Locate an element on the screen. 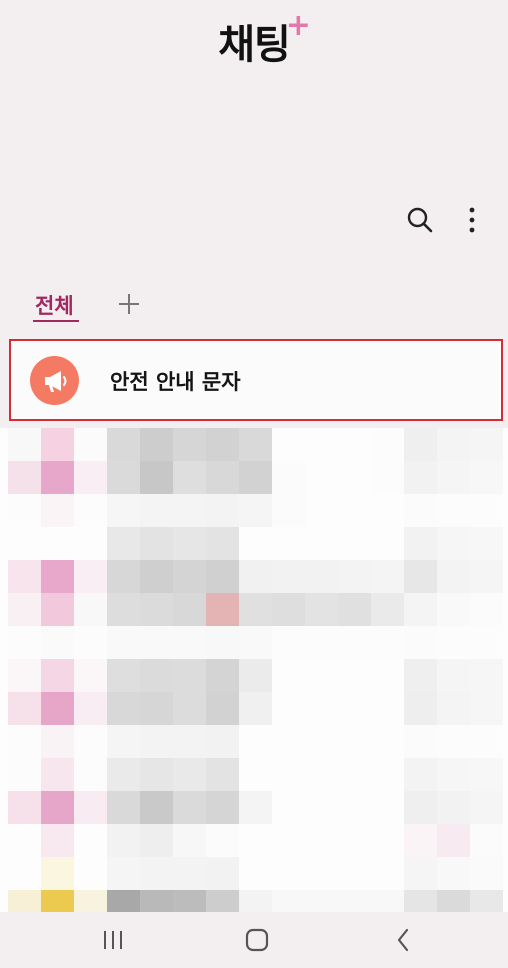  recent-apps-button is located at coordinates (113, 940).